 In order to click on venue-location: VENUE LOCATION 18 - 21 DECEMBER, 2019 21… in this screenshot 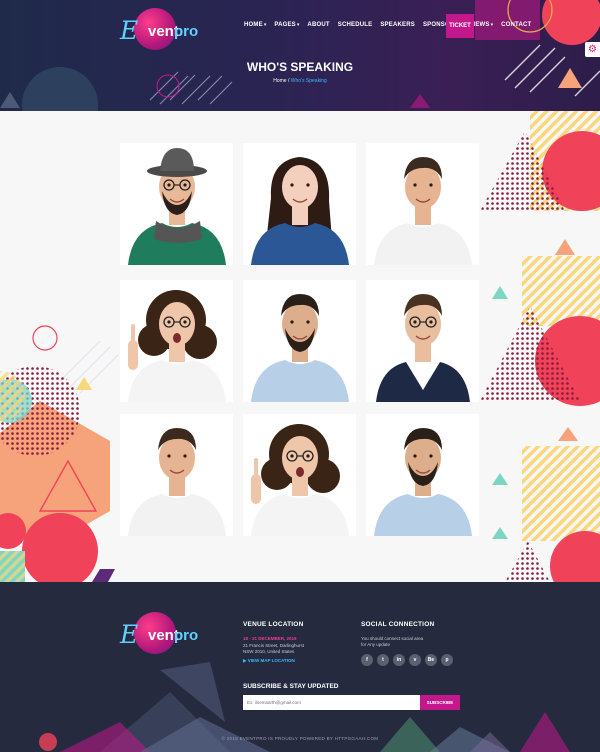, I will do `click(273, 642)`.